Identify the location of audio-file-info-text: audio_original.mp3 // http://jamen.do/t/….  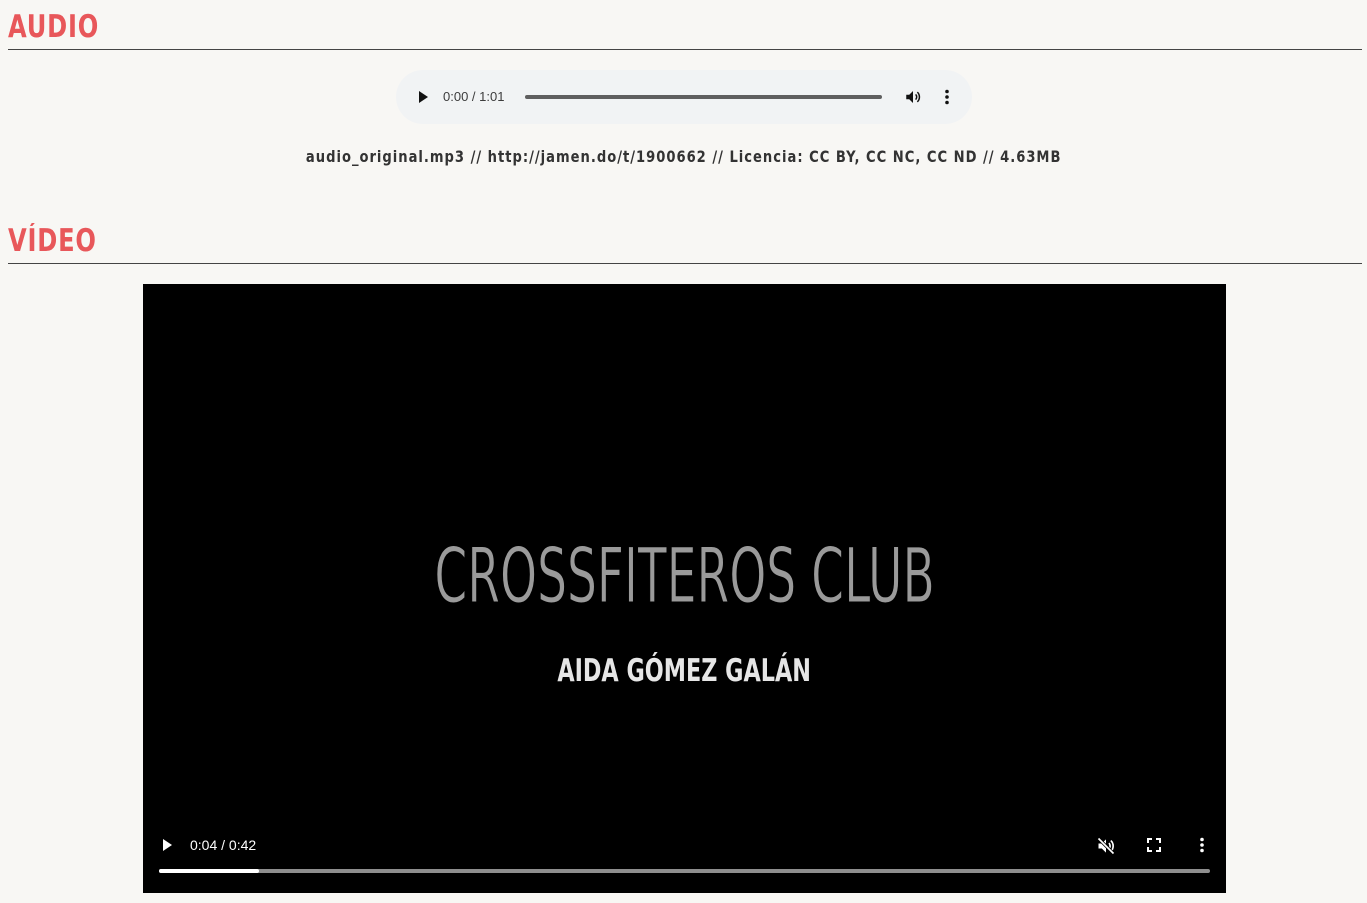
(683, 156).